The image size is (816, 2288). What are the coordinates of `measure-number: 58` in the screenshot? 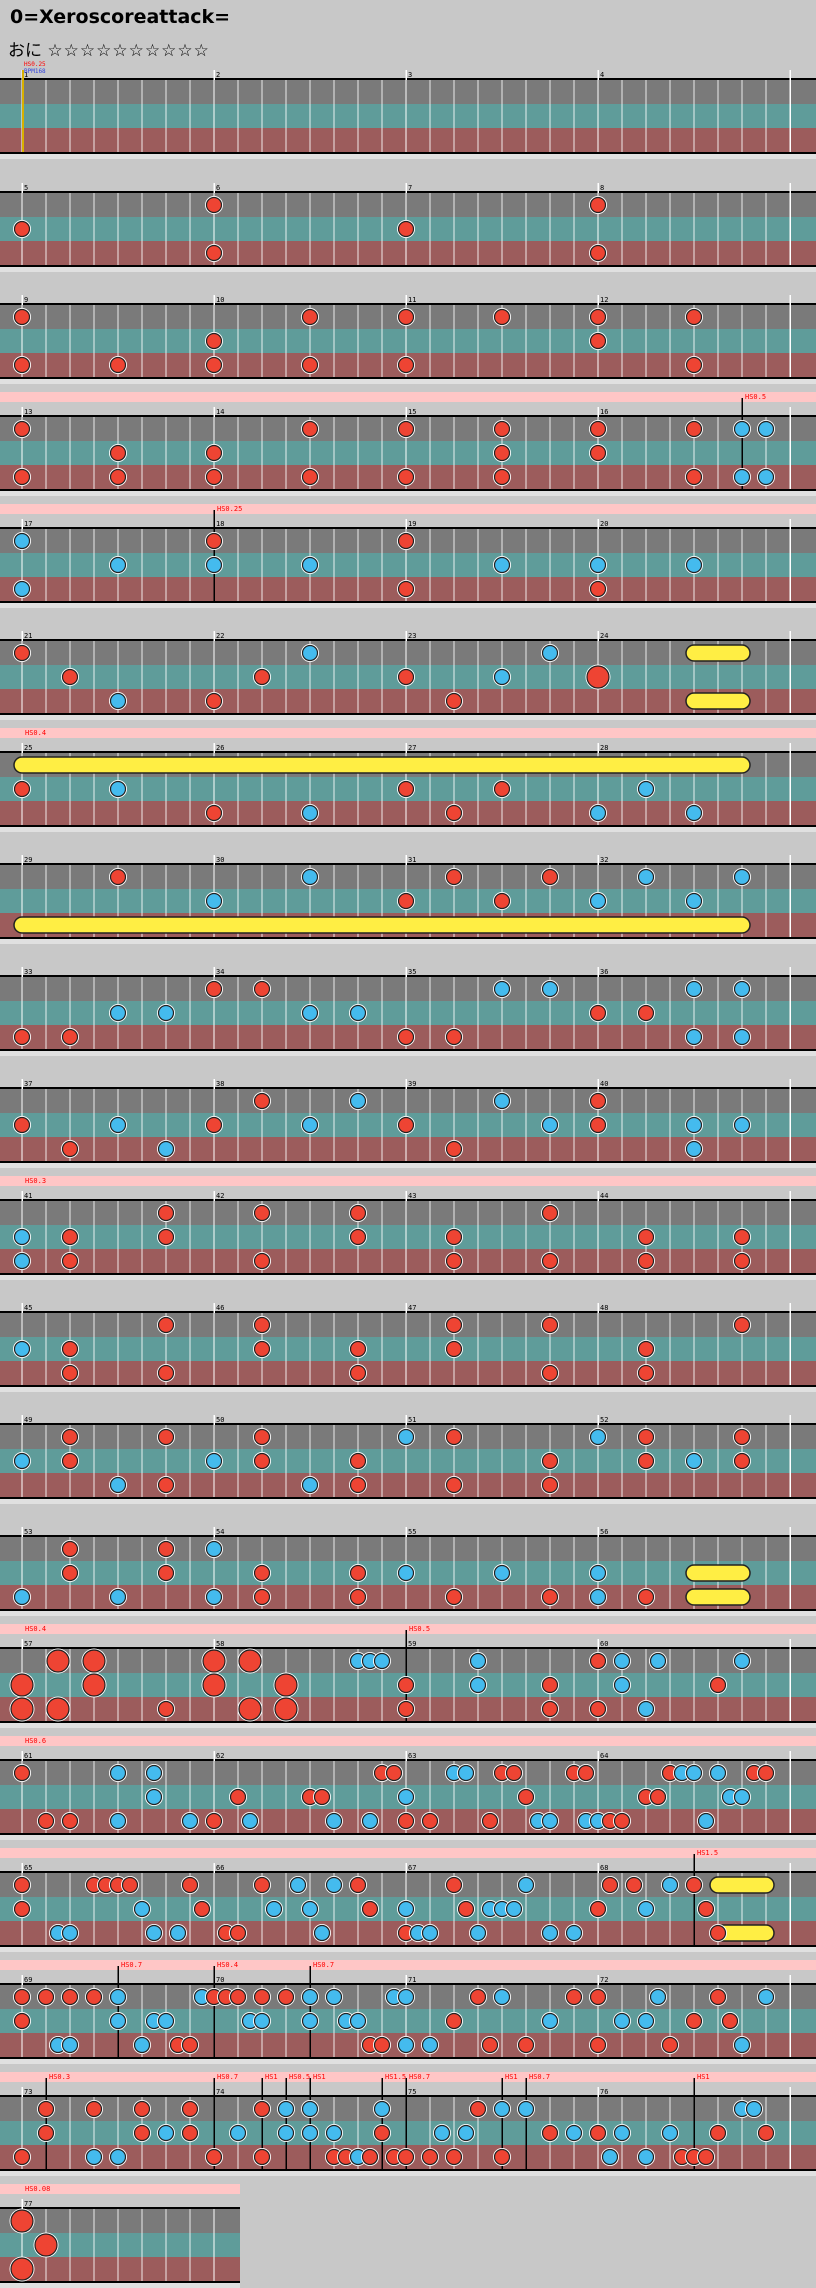 It's located at (220, 1644).